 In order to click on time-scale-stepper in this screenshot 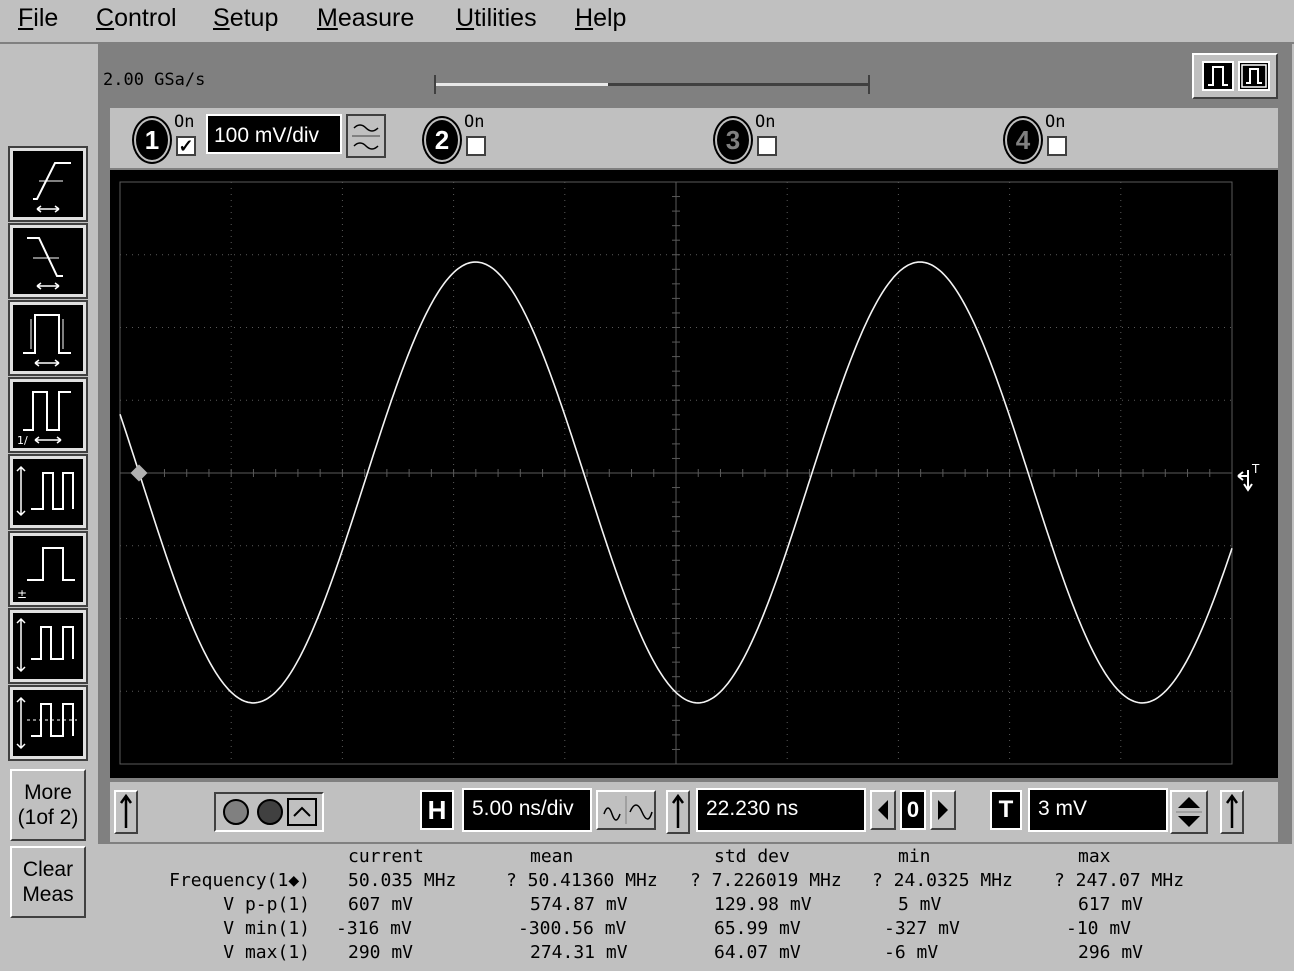, I will do `click(626, 810)`.